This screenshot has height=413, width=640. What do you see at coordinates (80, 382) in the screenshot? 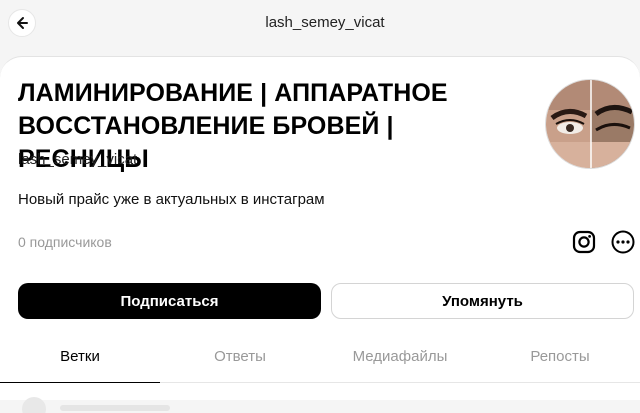
I see `active-tab-indicator` at bounding box center [80, 382].